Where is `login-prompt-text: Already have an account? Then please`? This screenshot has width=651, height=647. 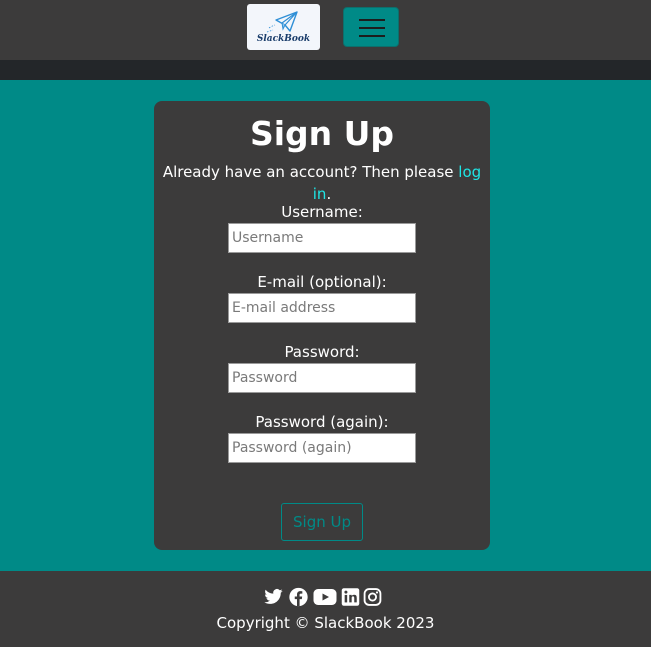 login-prompt-text: Already have an account? Then please is located at coordinates (310, 172).